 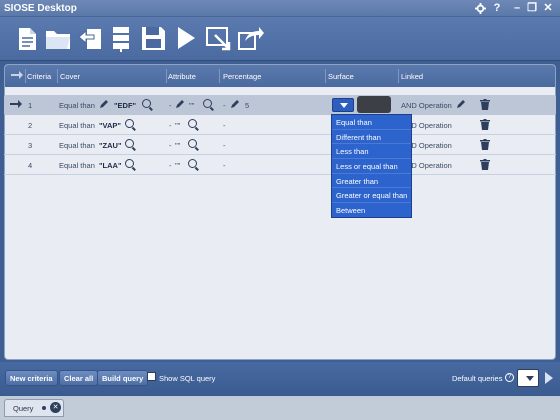 I want to click on table-row: 2 Equal than "VAP" - "" - AND Operation, so click(x=280, y=125).